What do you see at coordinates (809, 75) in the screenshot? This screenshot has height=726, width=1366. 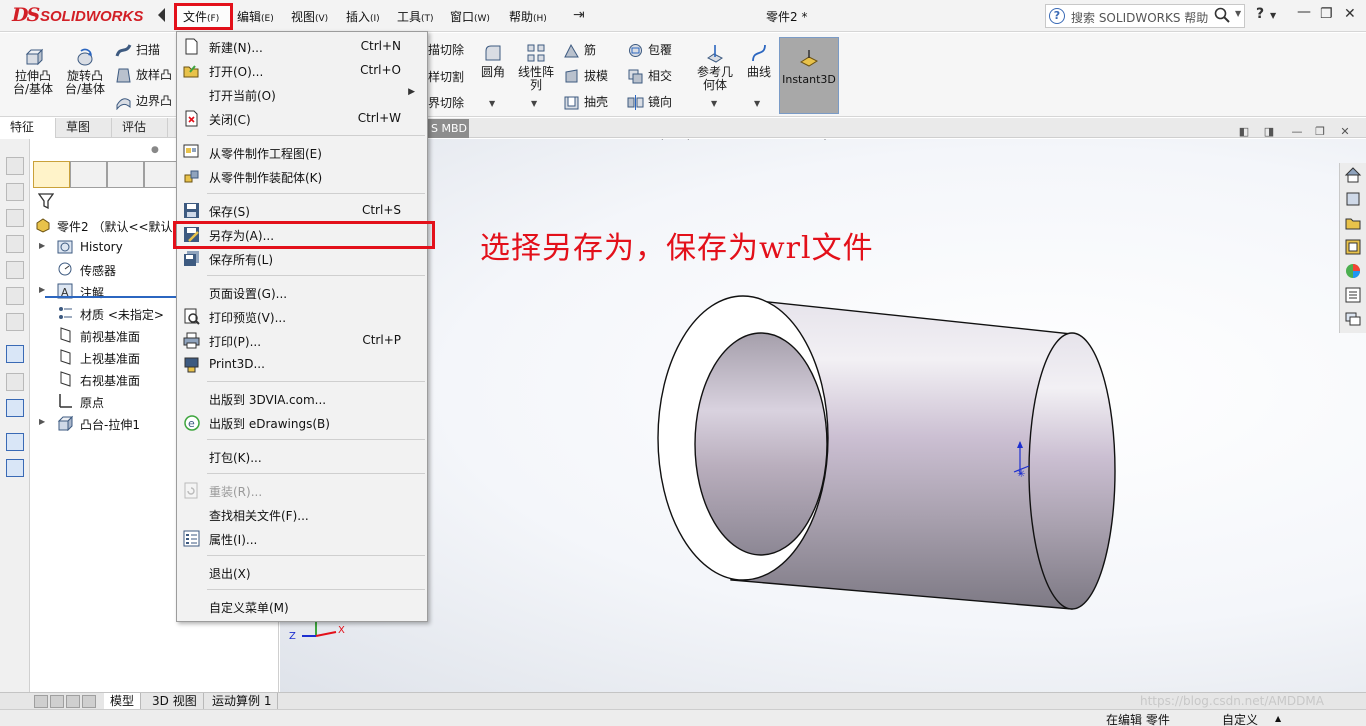 I see `instant3d-button: Instant3D` at bounding box center [809, 75].